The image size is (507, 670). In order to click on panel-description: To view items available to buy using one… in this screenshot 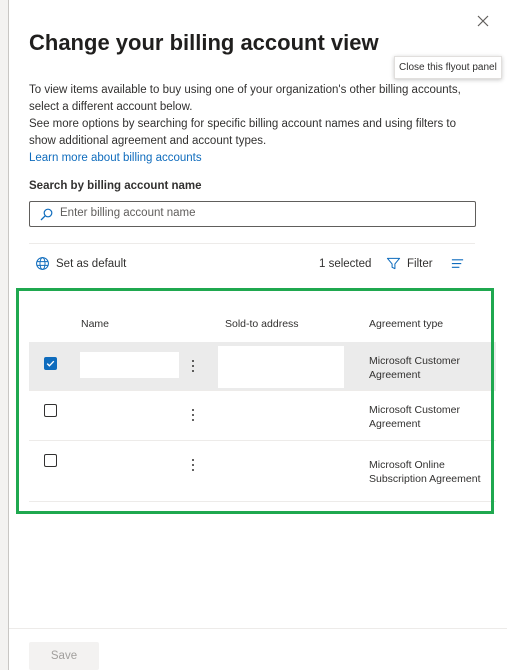, I will do `click(254, 124)`.